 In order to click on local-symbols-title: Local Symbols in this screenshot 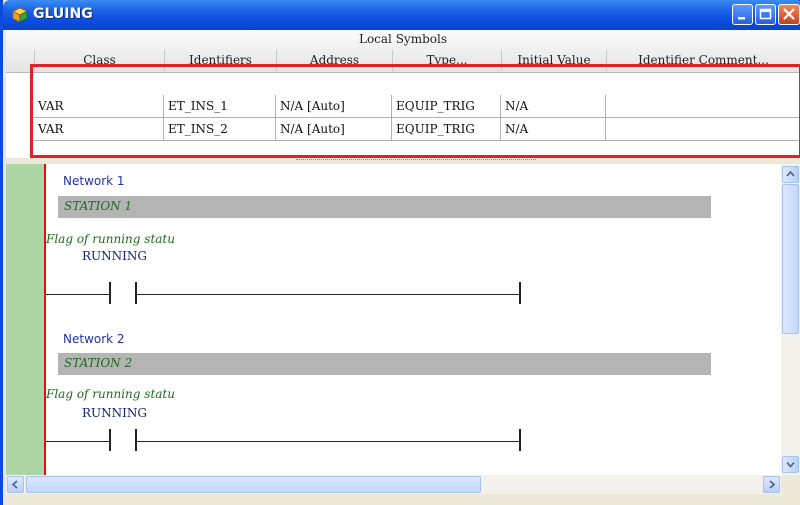, I will do `click(402, 39)`.